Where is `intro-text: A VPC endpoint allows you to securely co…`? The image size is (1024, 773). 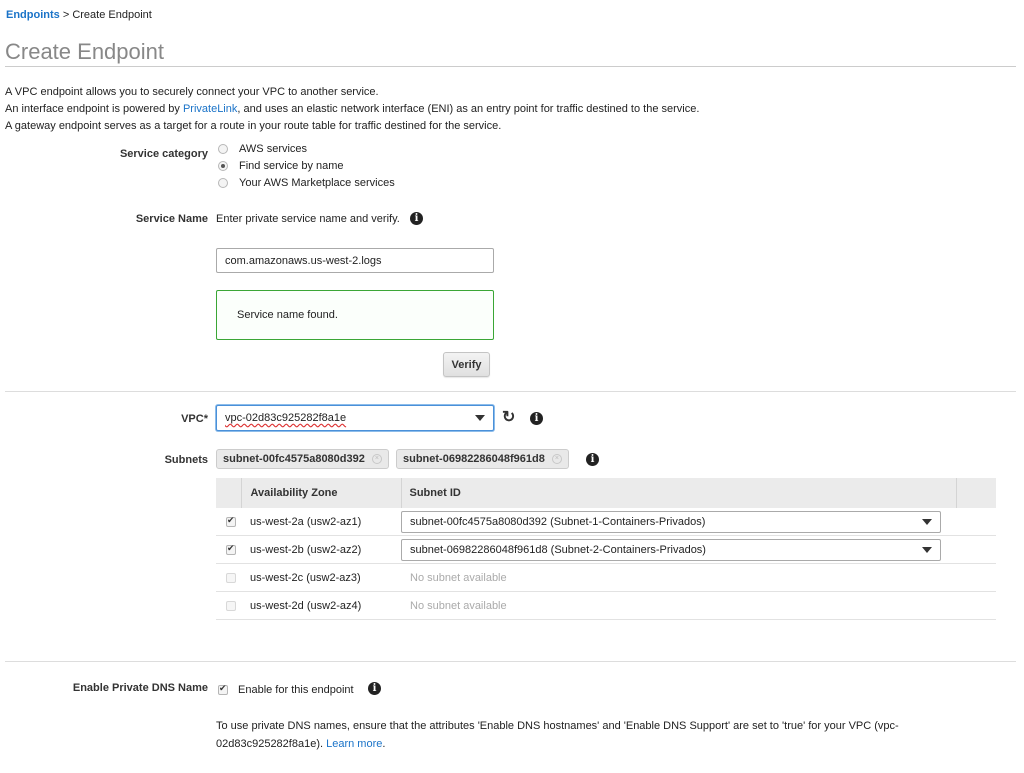
intro-text: A VPC endpoint allows you to securely co… is located at coordinates (352, 109).